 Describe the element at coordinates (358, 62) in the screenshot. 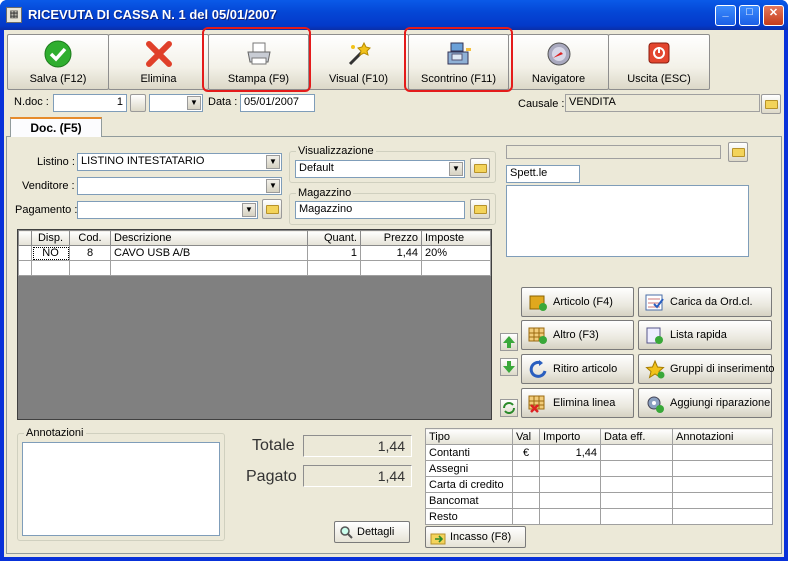

I see `visual-button: Visual (F10)` at that location.